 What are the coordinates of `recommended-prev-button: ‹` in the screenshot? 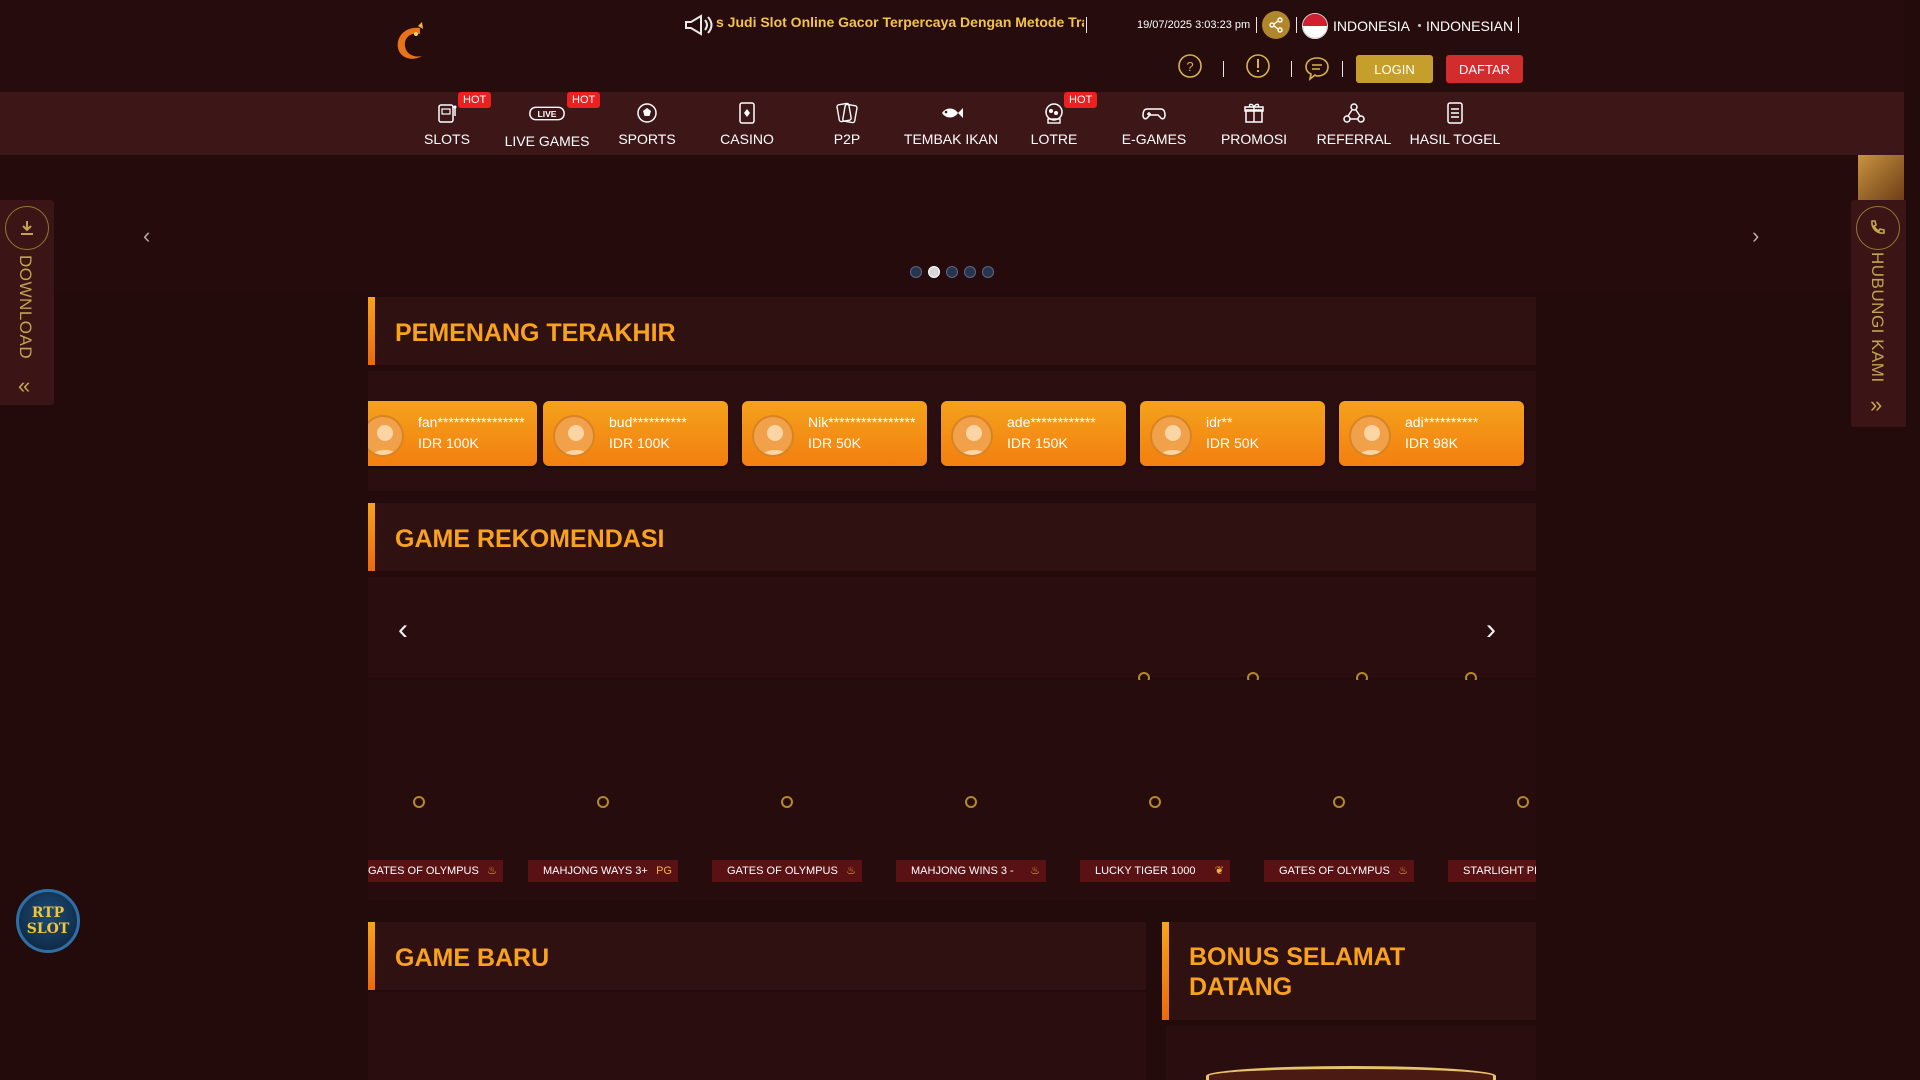 It's located at (403, 630).